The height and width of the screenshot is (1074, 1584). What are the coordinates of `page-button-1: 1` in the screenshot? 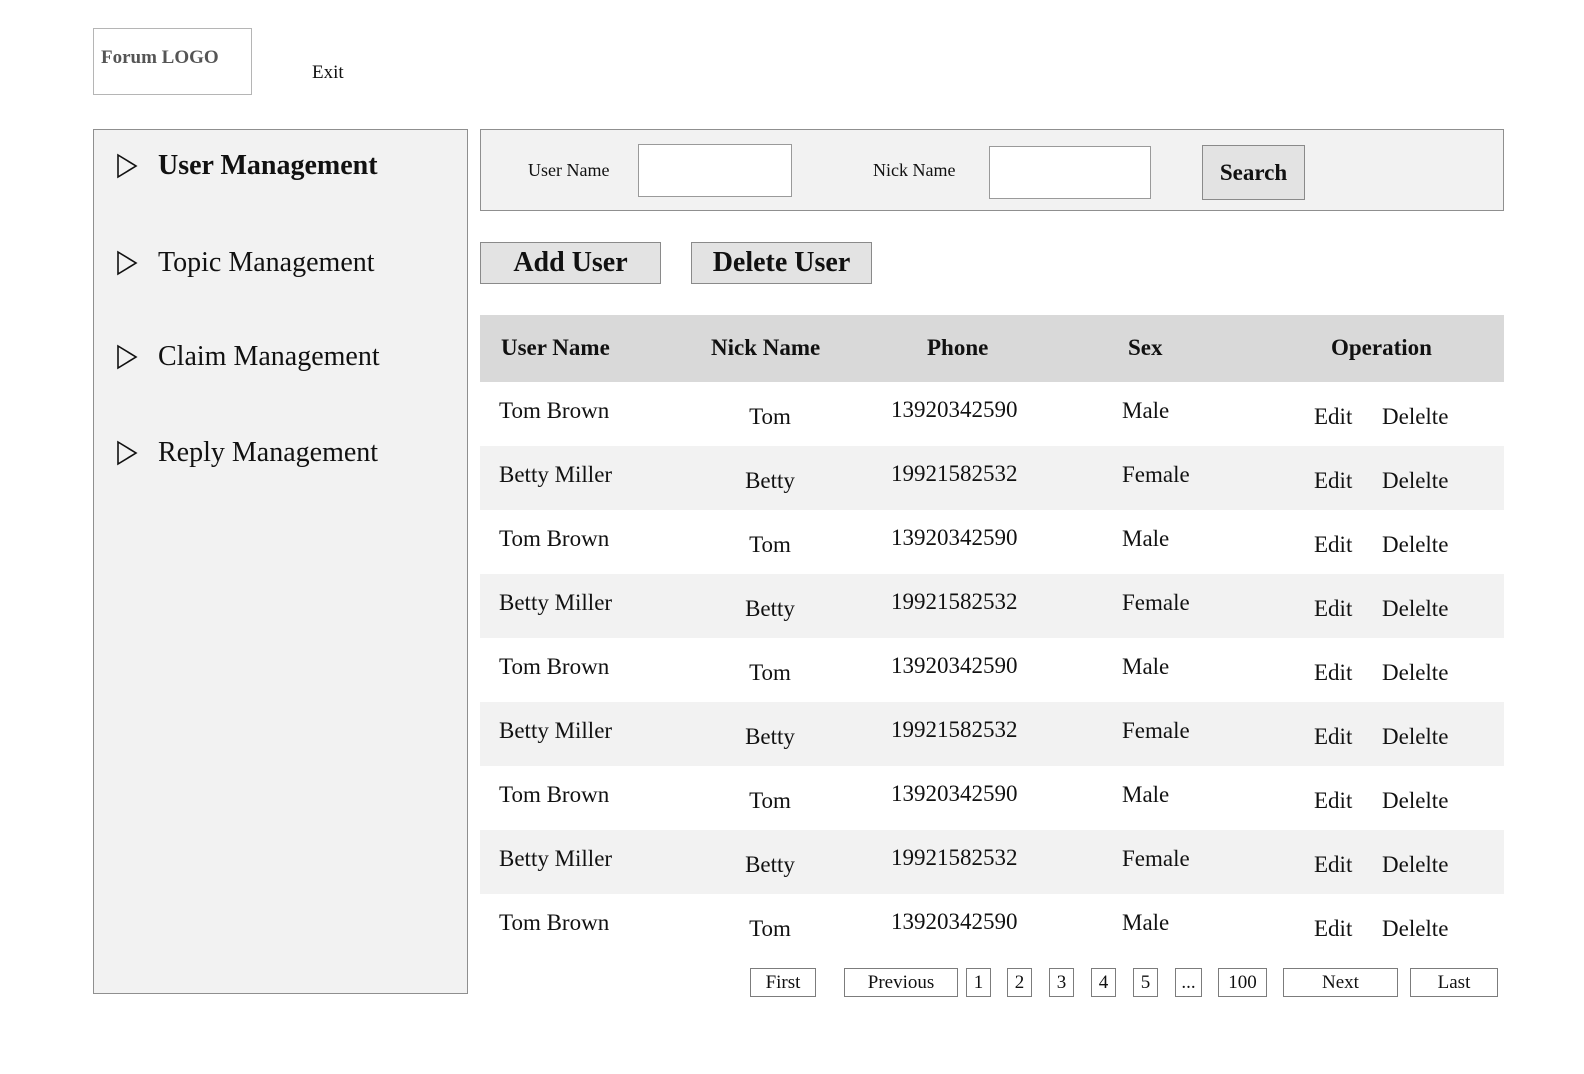 It's located at (978, 982).